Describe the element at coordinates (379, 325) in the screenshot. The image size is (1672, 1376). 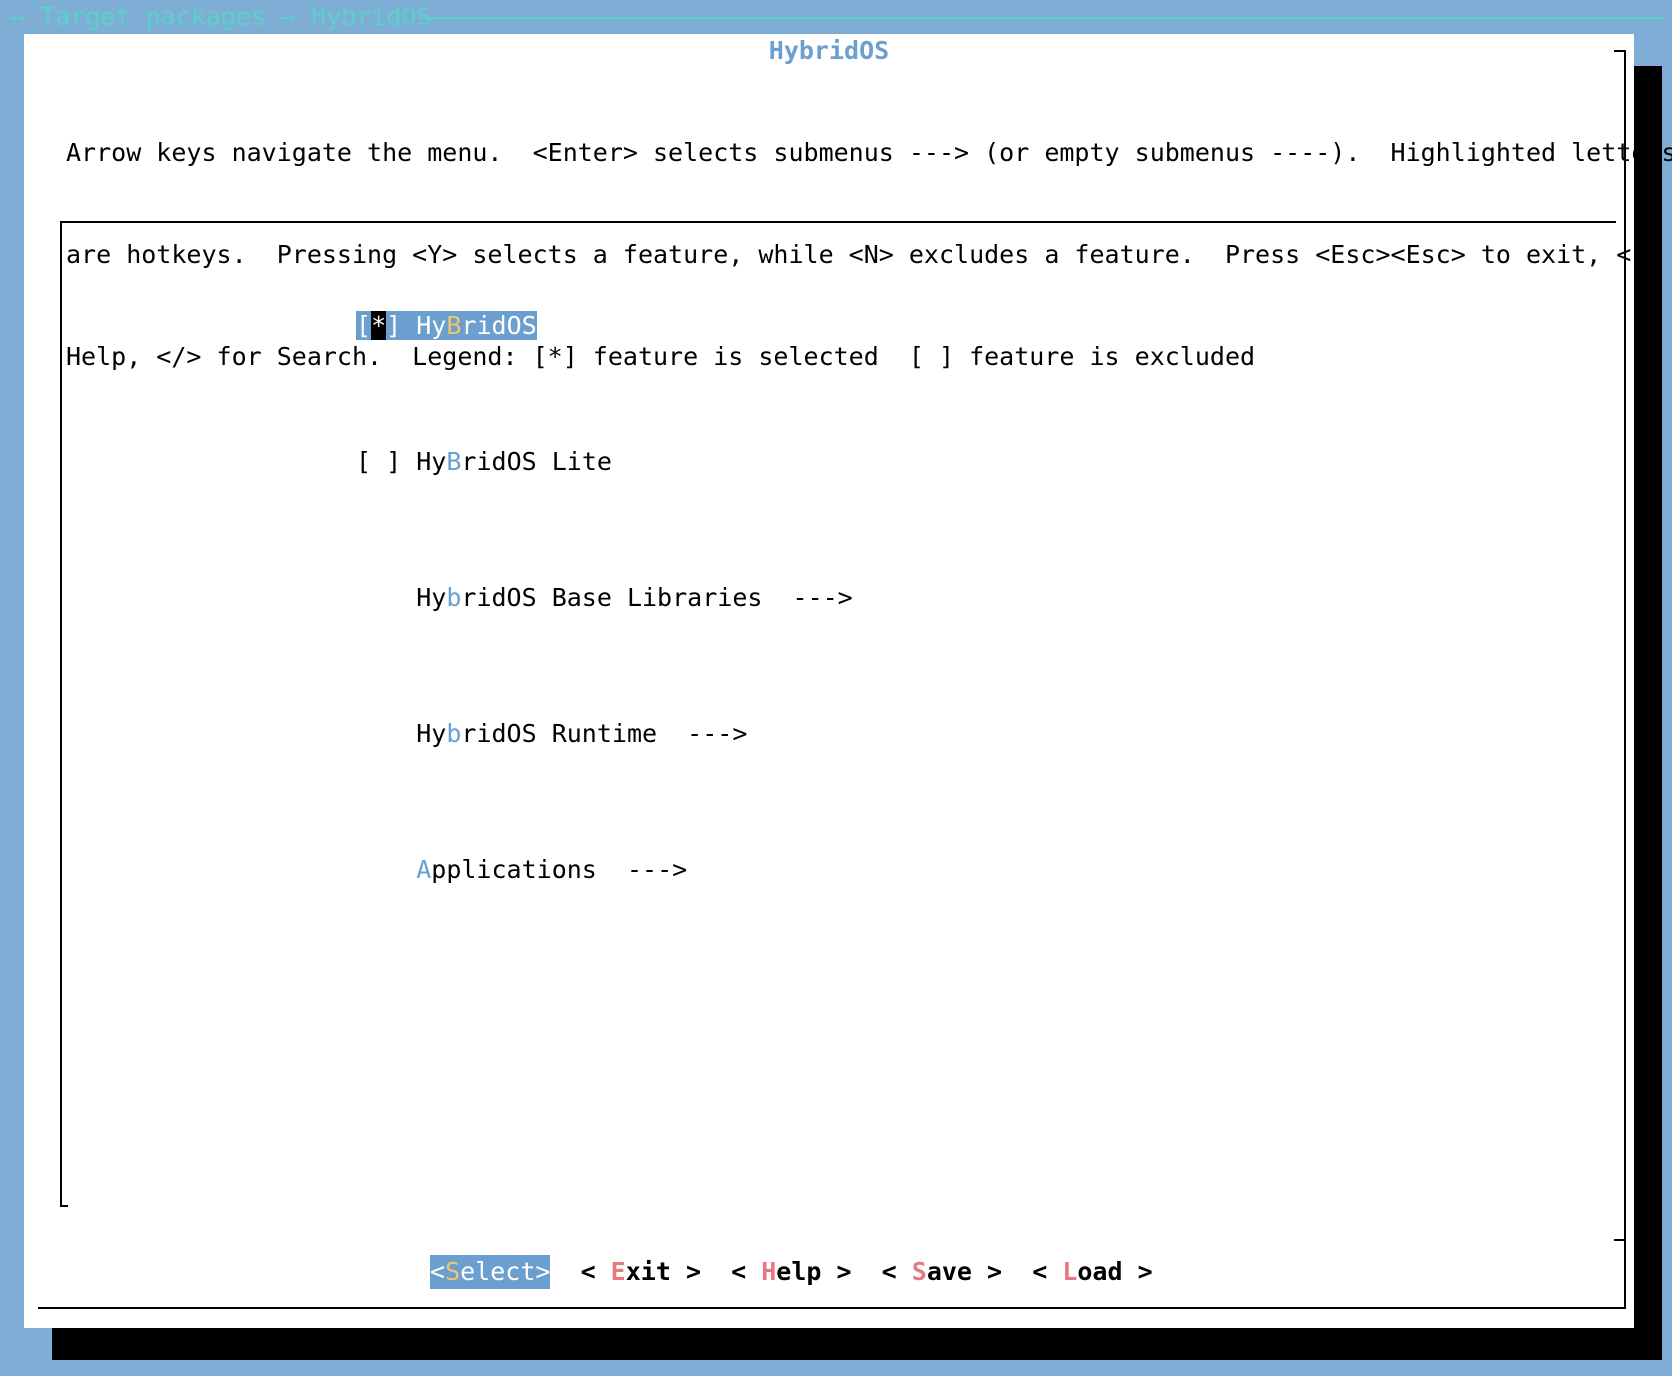
I see `checkbox-checked: *` at that location.